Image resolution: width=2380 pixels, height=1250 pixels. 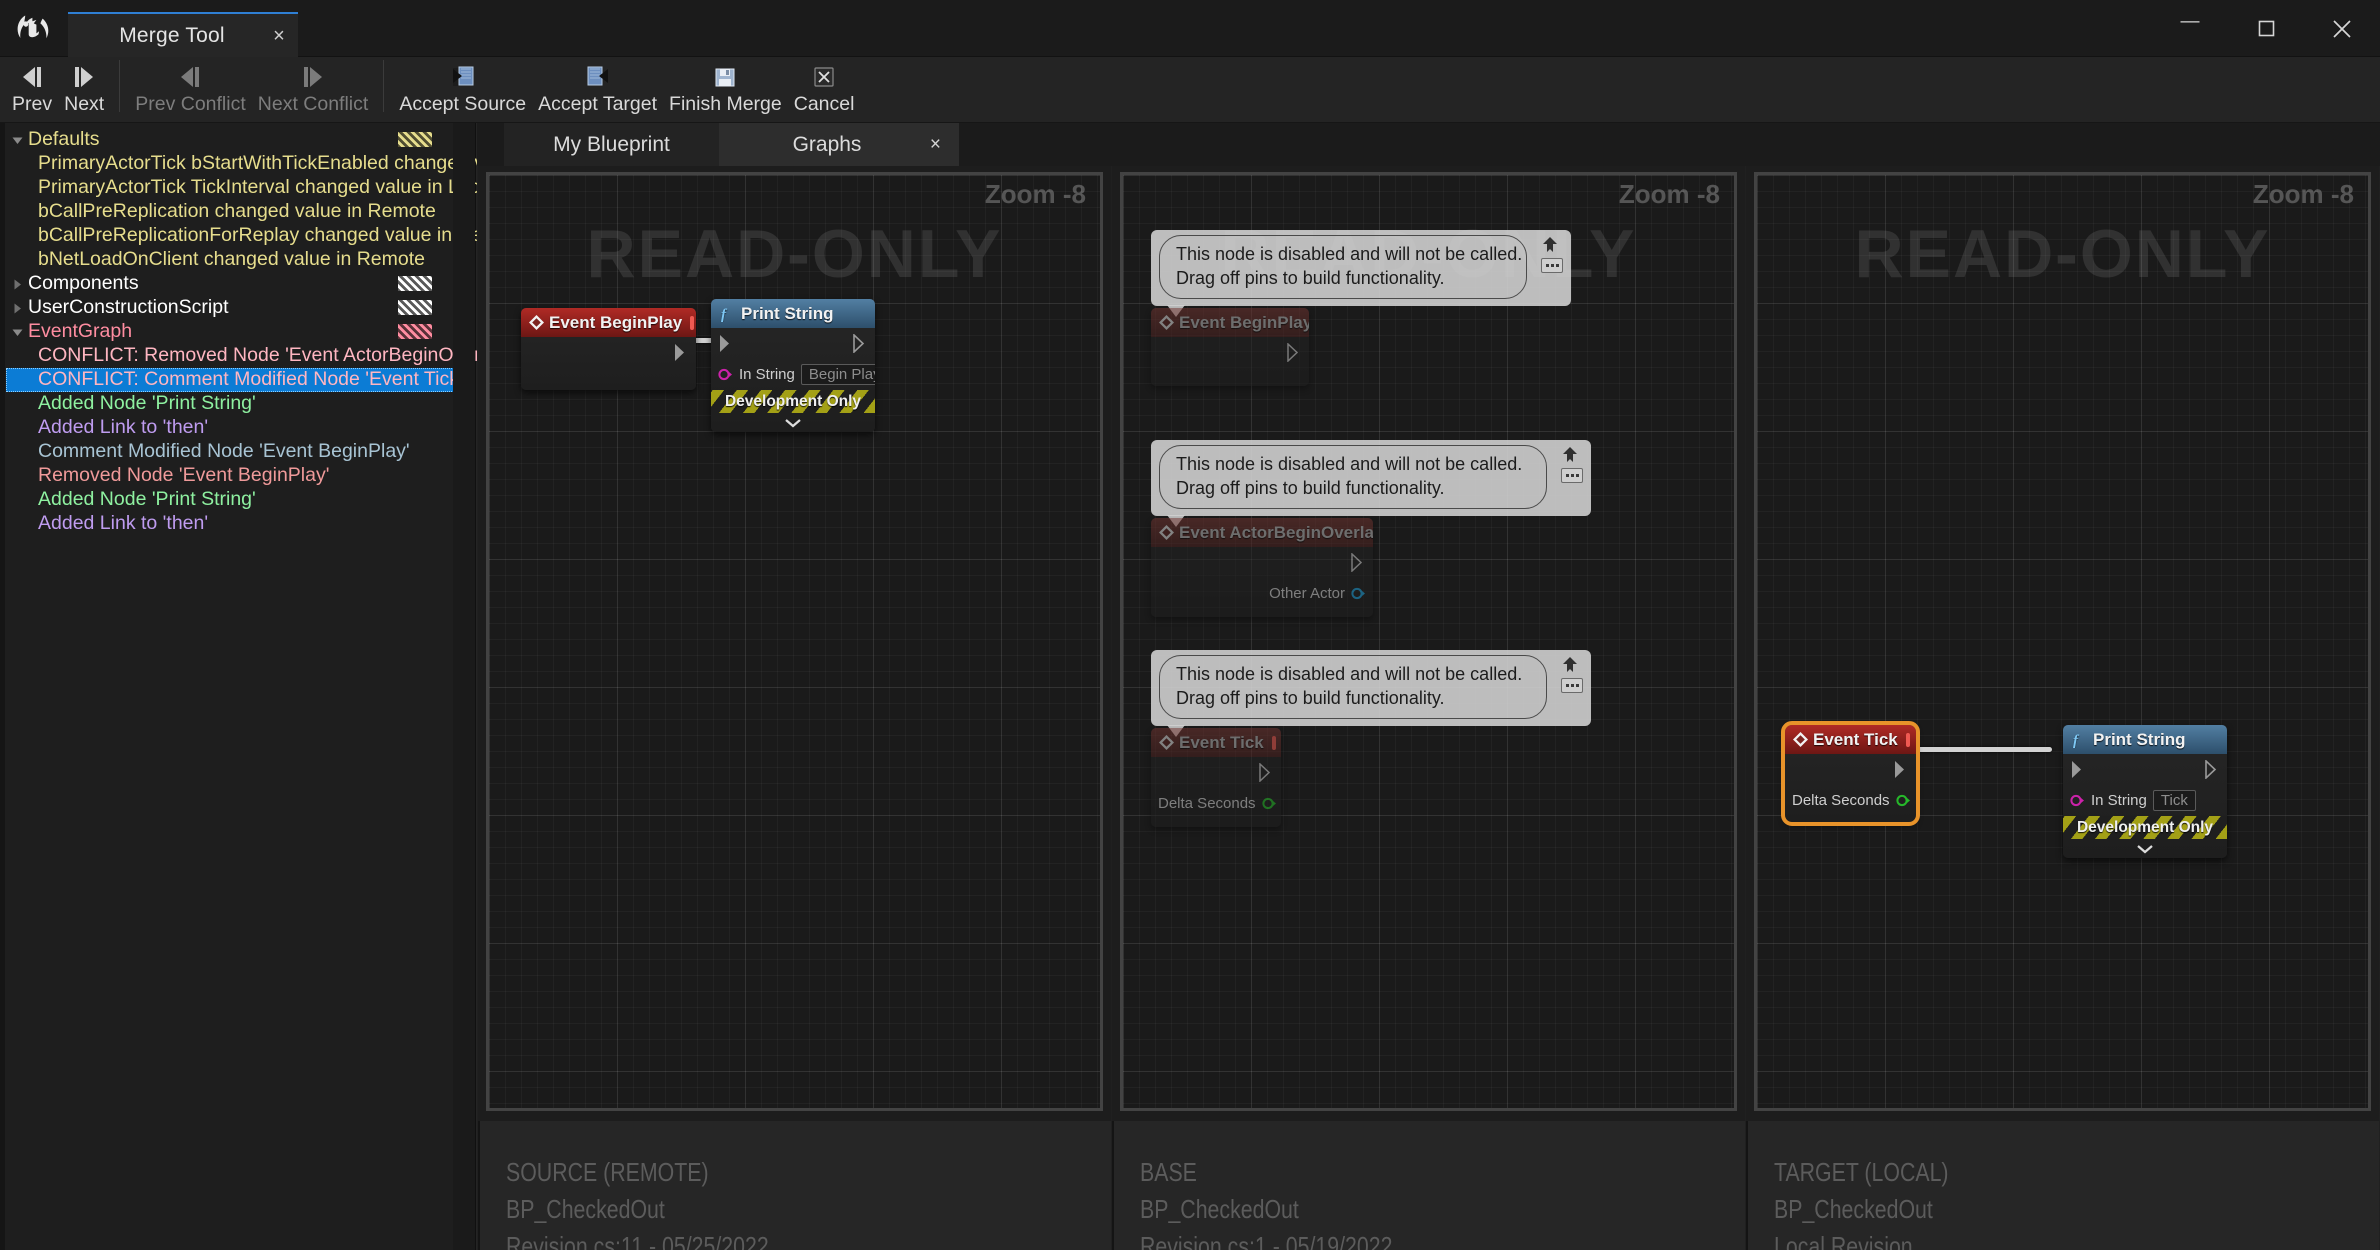 What do you see at coordinates (464, 686) in the screenshot?
I see `tree-scrollbar` at bounding box center [464, 686].